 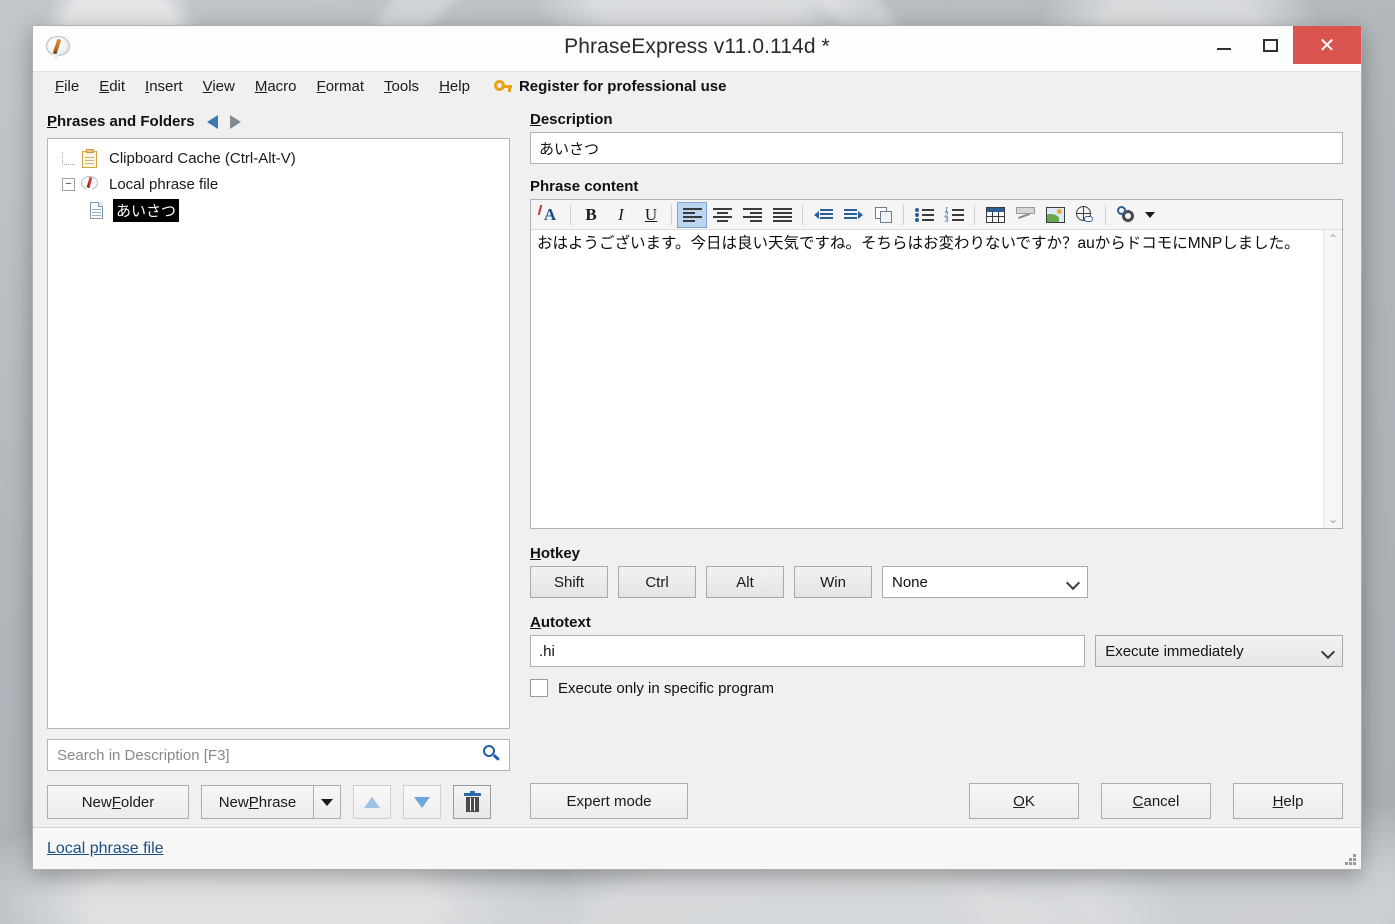 What do you see at coordinates (164, 184) in the screenshot?
I see `tree-item-label: Local phrase file` at bounding box center [164, 184].